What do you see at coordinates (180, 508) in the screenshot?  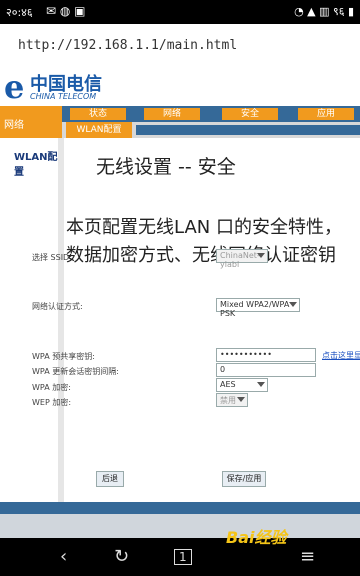 I see `footer-strip` at bounding box center [180, 508].